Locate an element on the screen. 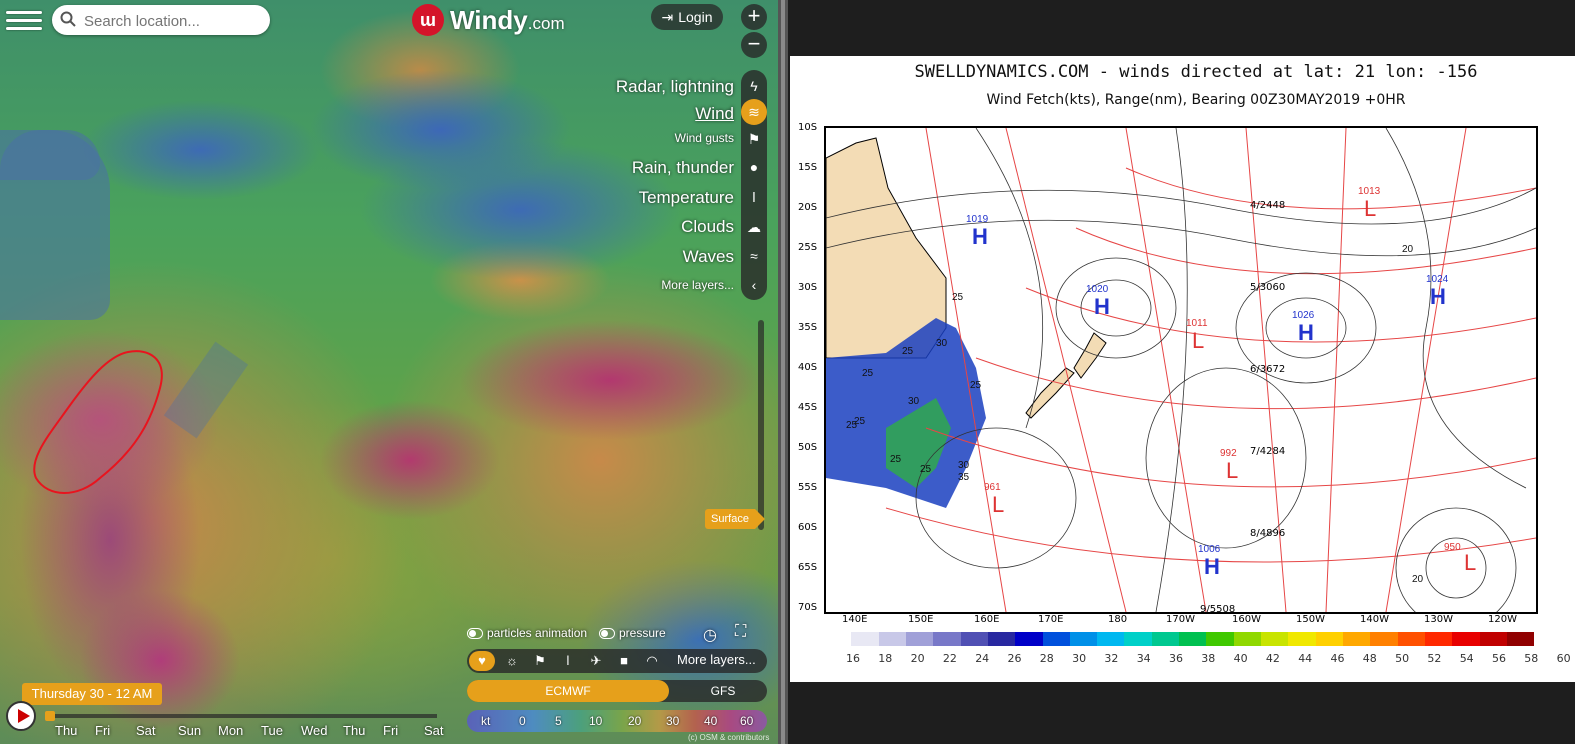  colorbar-tick: 42 is located at coordinates (1272, 658).